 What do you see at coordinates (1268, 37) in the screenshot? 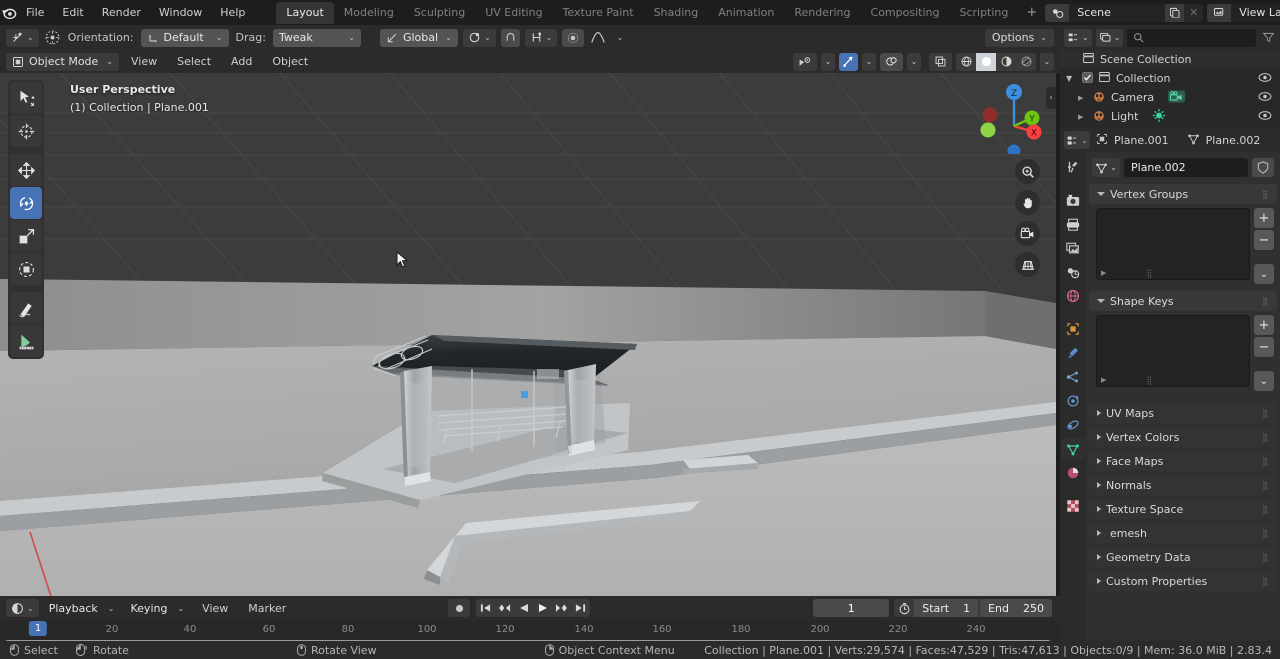
I see `funnel-icon` at bounding box center [1268, 37].